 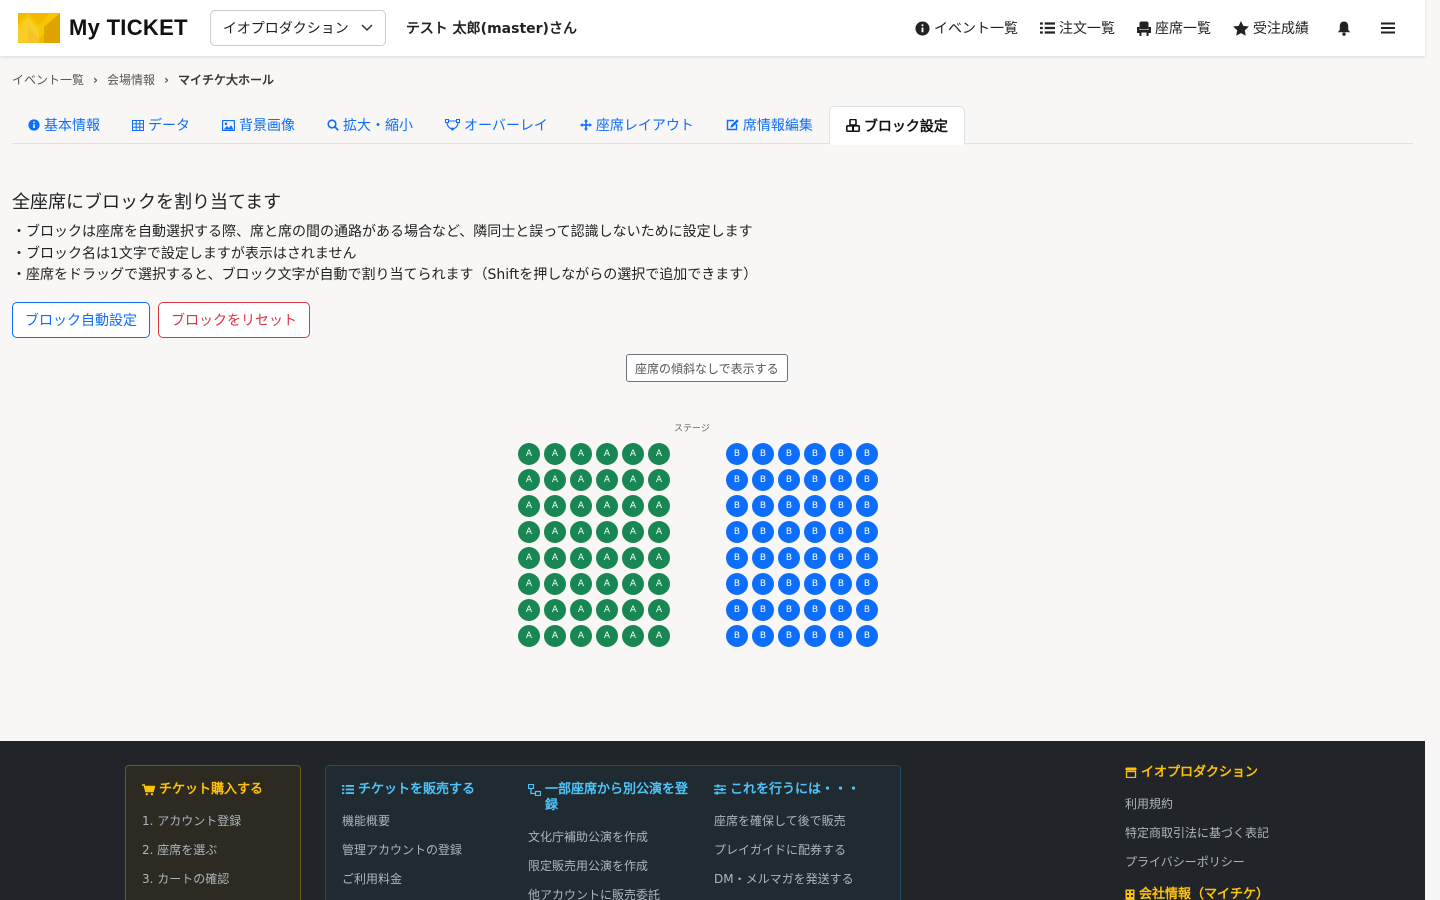 I want to click on footer-link: 管理アカウントの登録, so click(x=427, y=850).